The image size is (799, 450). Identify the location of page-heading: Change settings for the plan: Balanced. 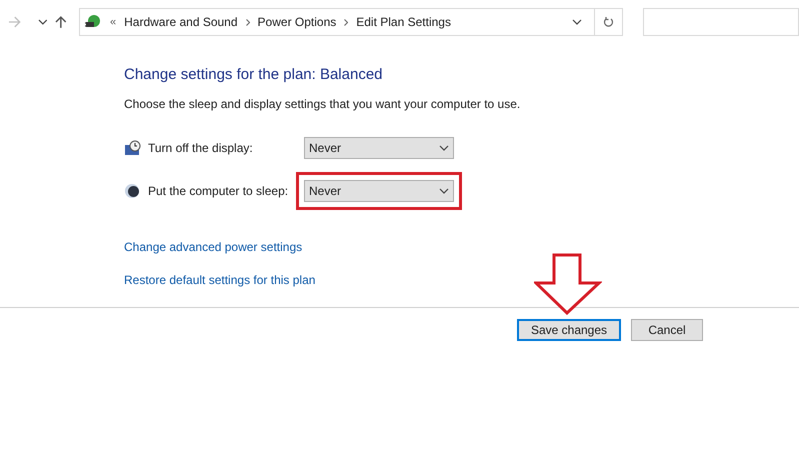
(254, 75).